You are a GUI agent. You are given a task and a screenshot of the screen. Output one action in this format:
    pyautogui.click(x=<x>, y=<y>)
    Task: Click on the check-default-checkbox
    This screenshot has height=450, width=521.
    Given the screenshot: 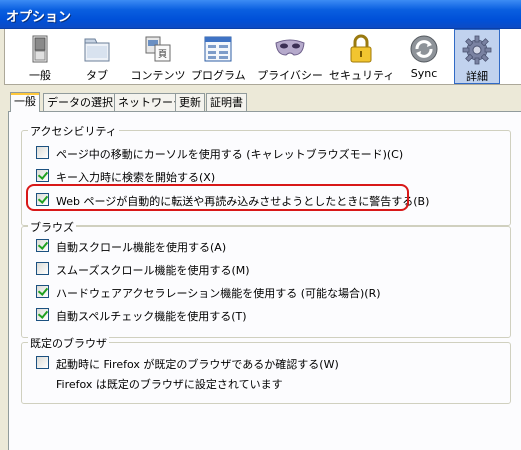 What is the action you would take?
    pyautogui.click(x=42, y=362)
    